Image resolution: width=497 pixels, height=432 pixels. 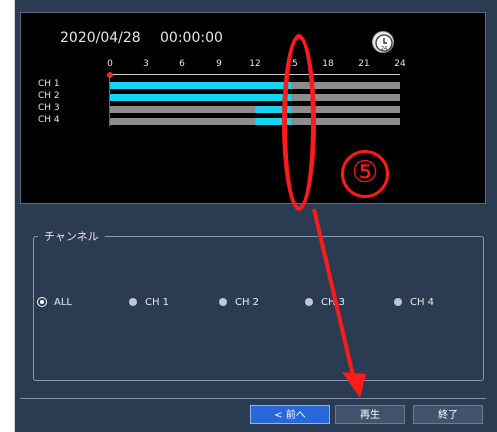 What do you see at coordinates (339, 303) in the screenshot?
I see `annotation-arrow` at bounding box center [339, 303].